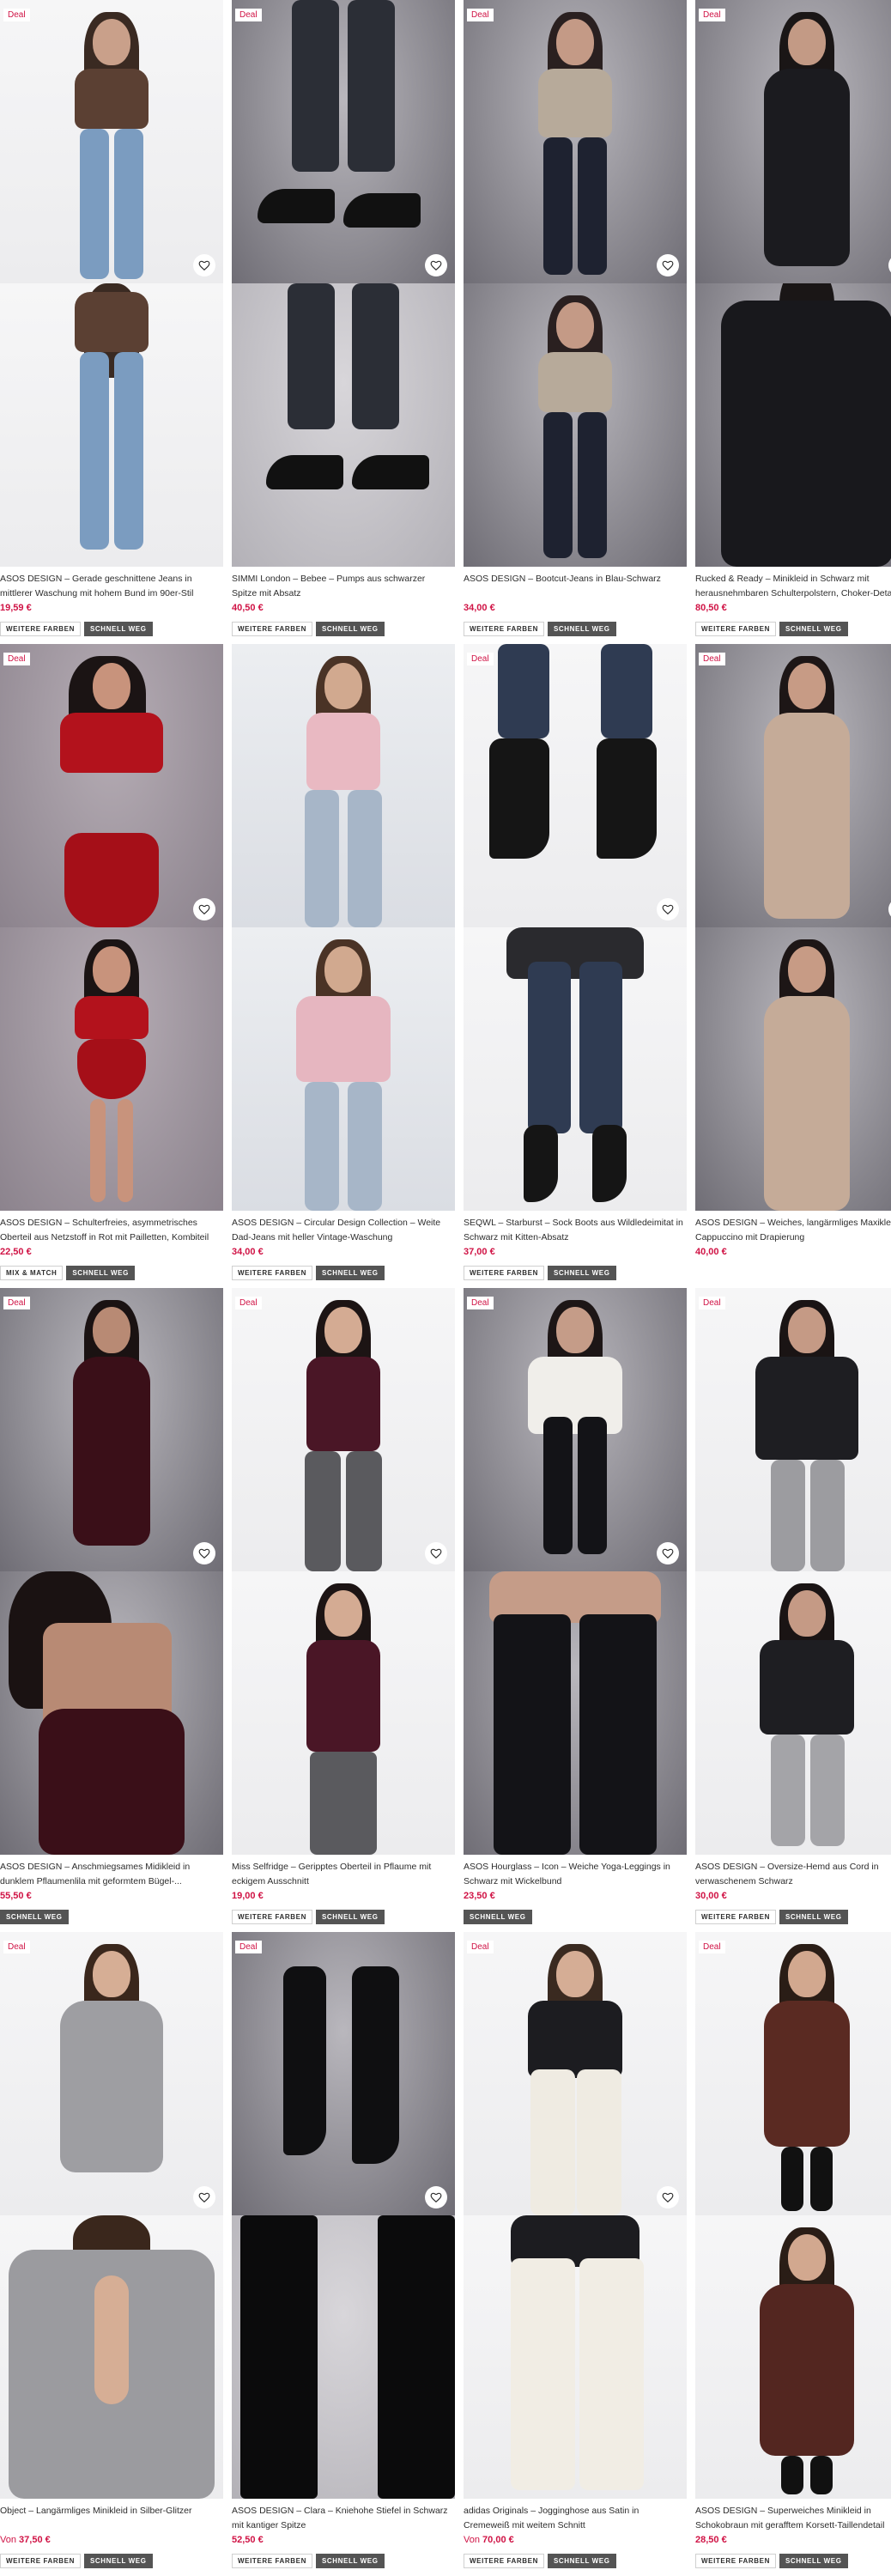  What do you see at coordinates (344, 786) in the screenshot?
I see `product-image` at bounding box center [344, 786].